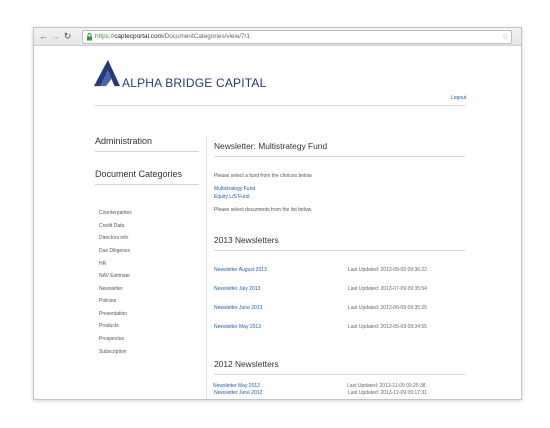  Describe the element at coordinates (55, 36) in the screenshot. I see `forward-arrow-icon: →` at that location.